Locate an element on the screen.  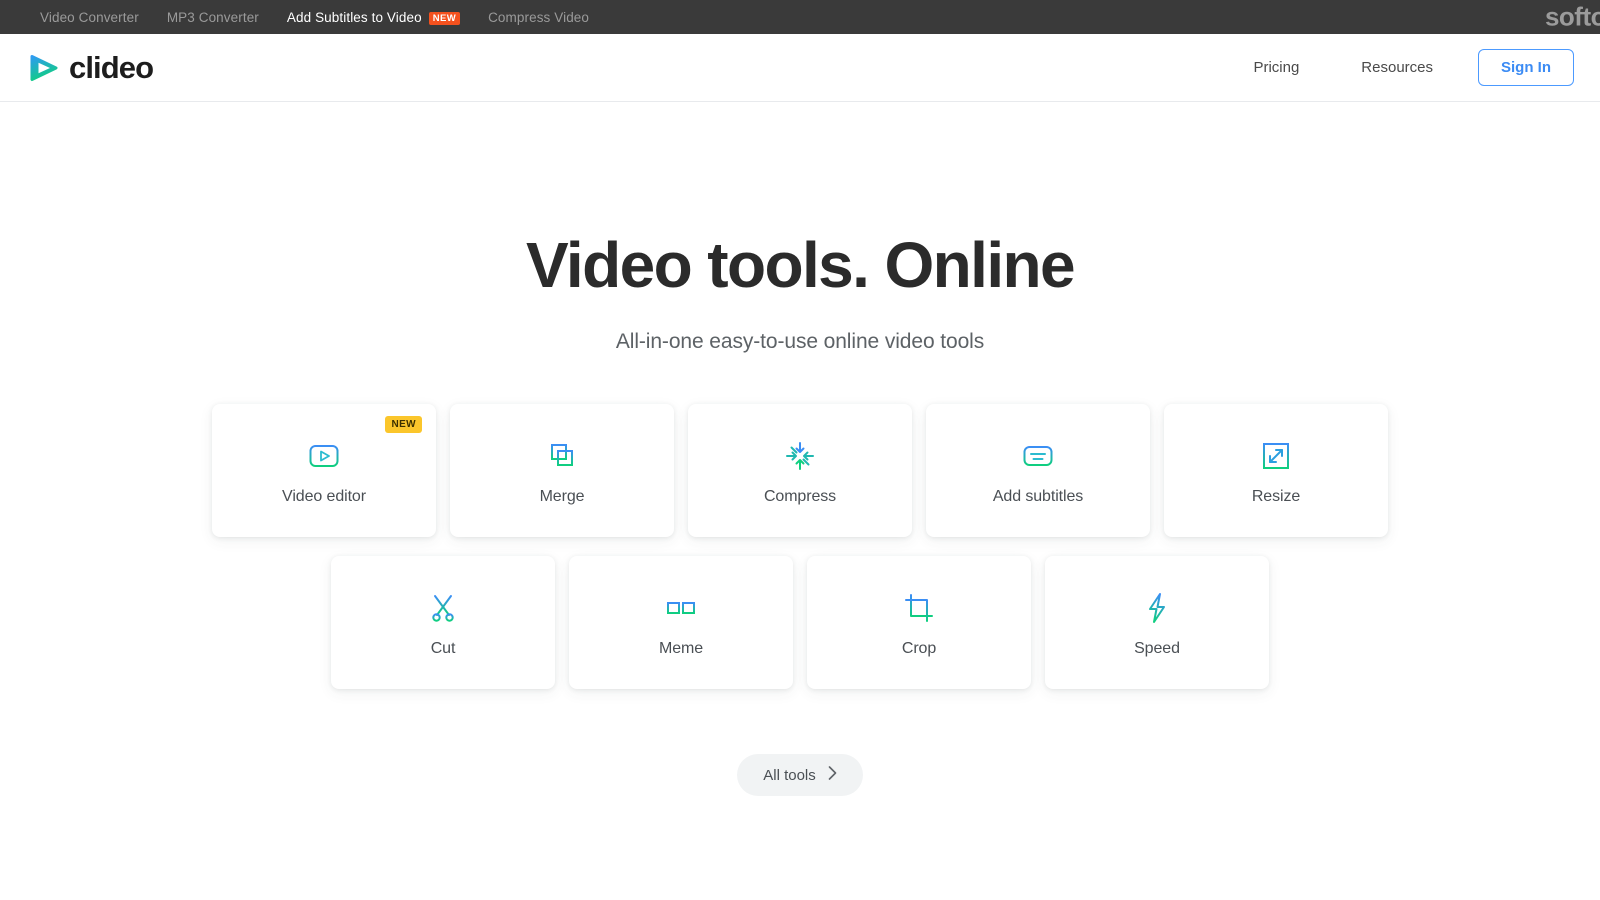
tool-card-label: Resize is located at coordinates (1276, 496).